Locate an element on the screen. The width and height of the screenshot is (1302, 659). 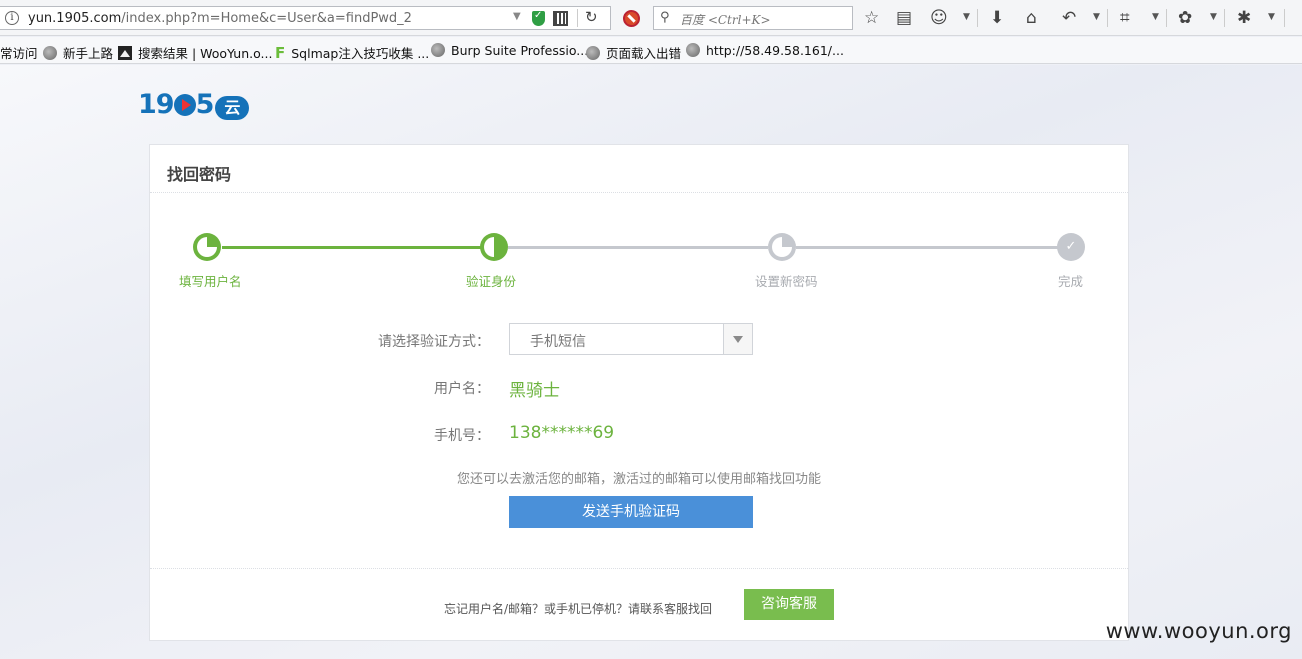
qr-code-icon is located at coordinates (560, 18).